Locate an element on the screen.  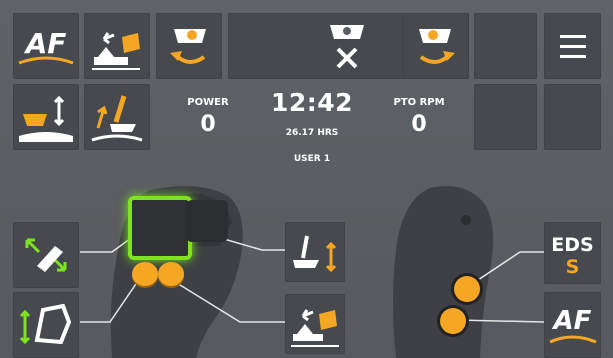
blade-height-button is located at coordinates (315, 252).